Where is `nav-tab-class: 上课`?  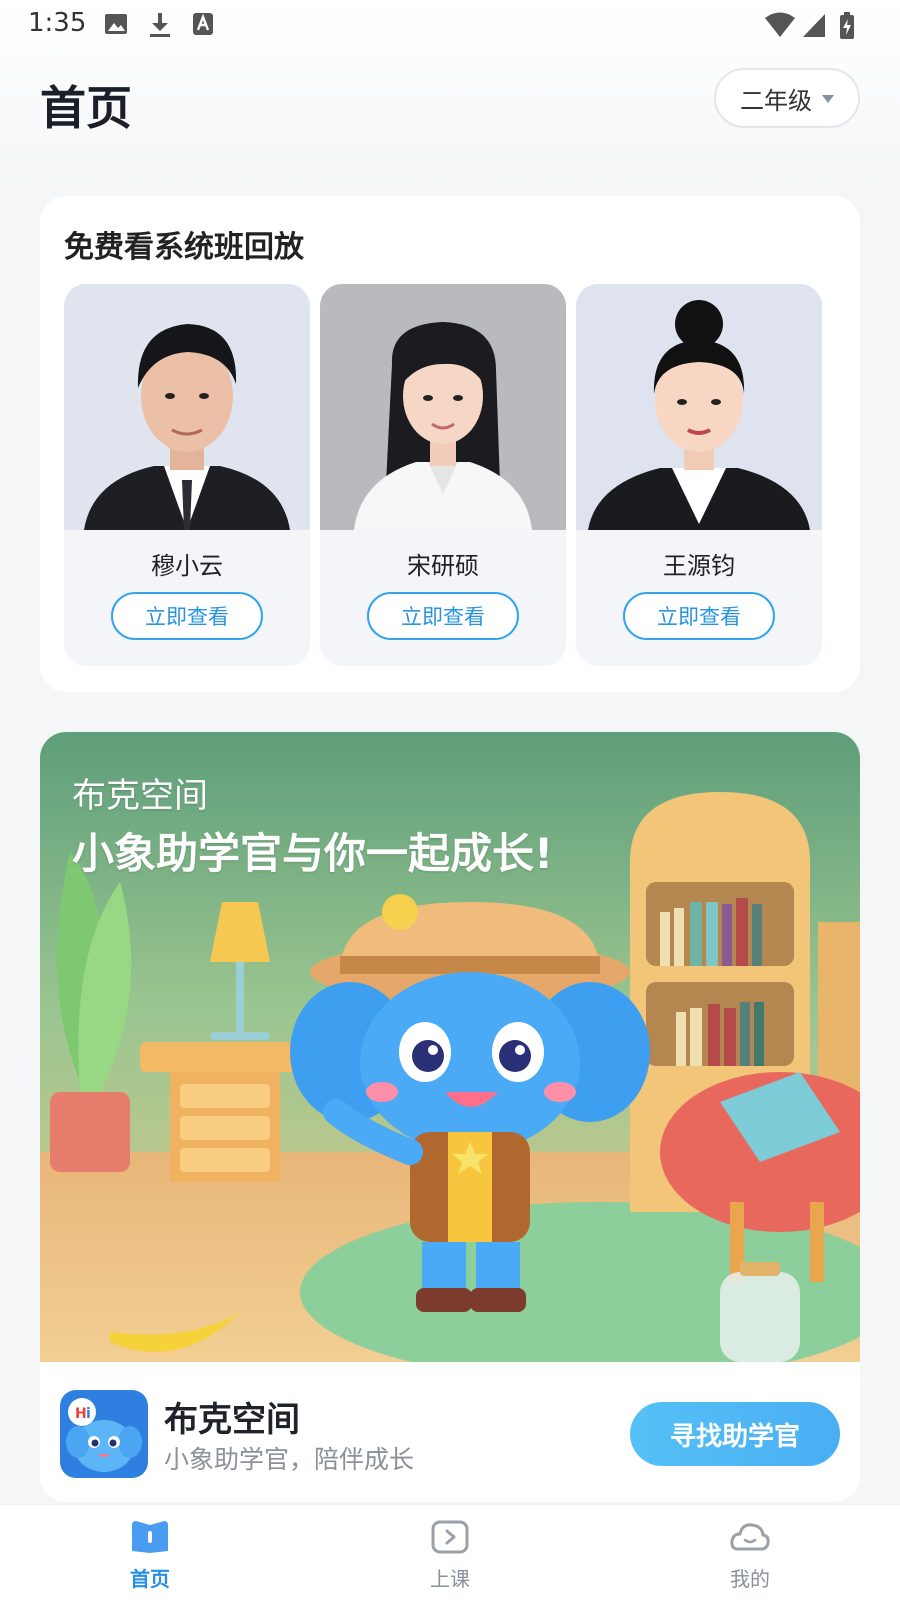 nav-tab-class: 上课 is located at coordinates (450, 1552).